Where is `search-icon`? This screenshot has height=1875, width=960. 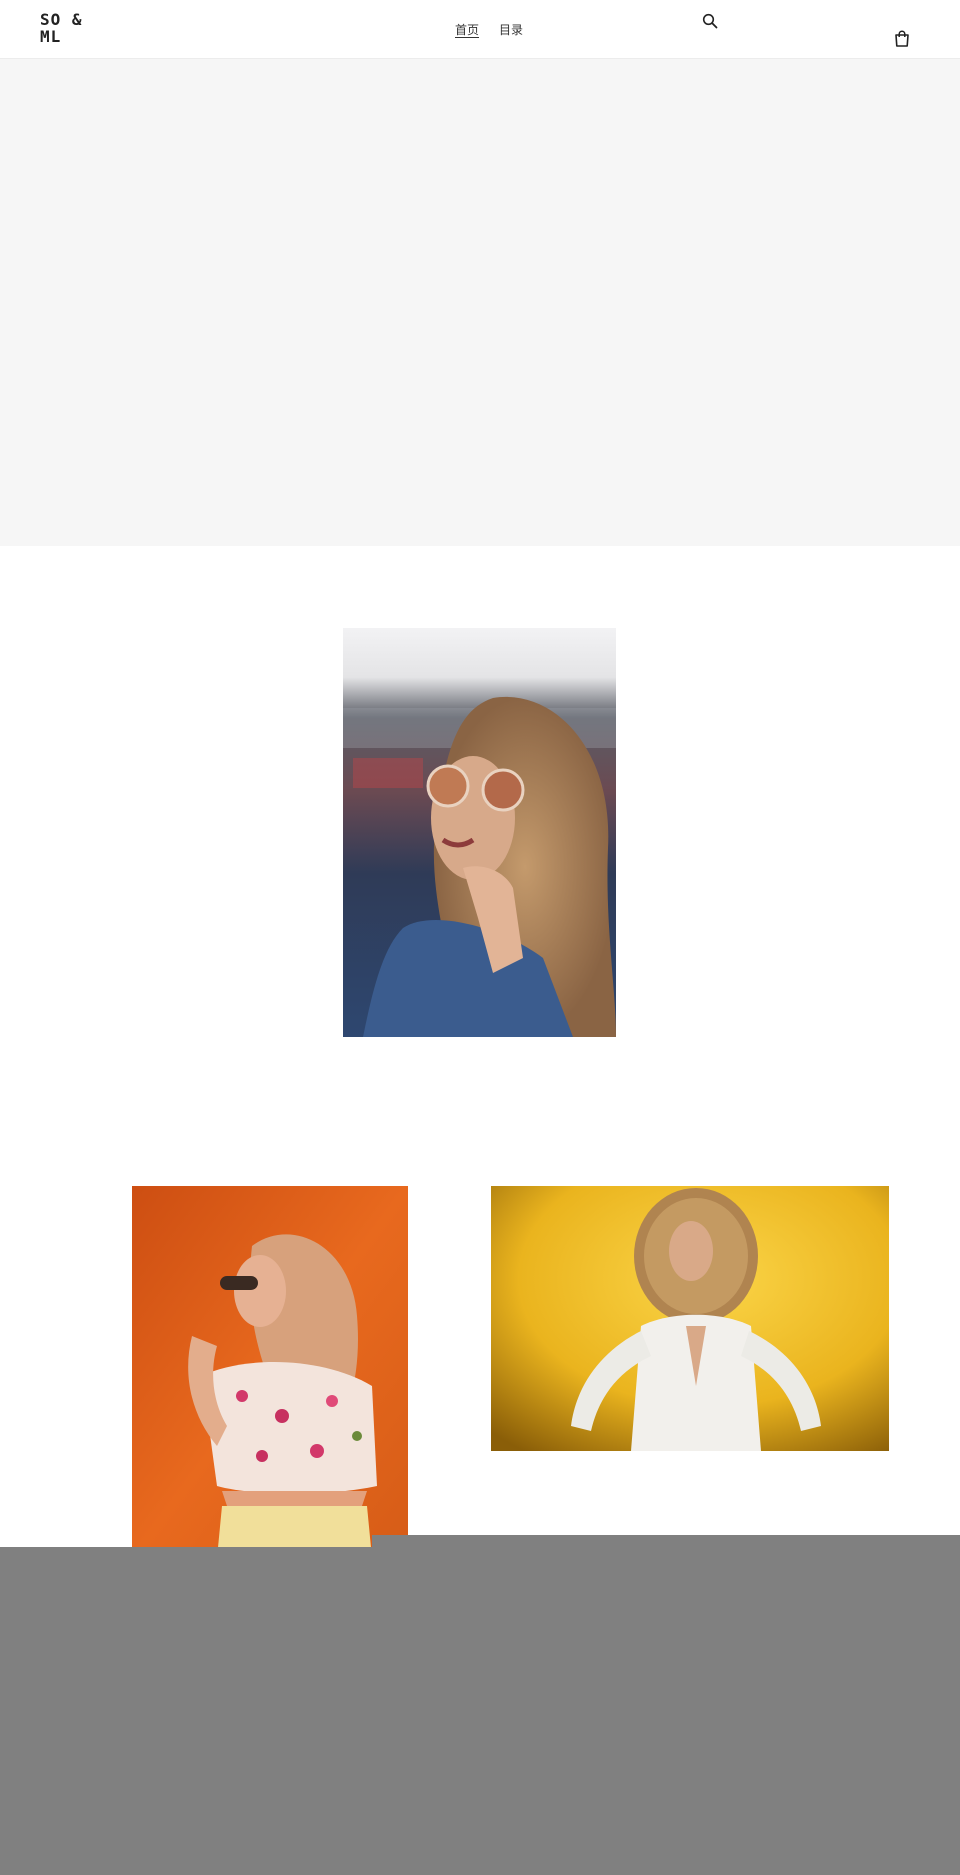 search-icon is located at coordinates (710, 21).